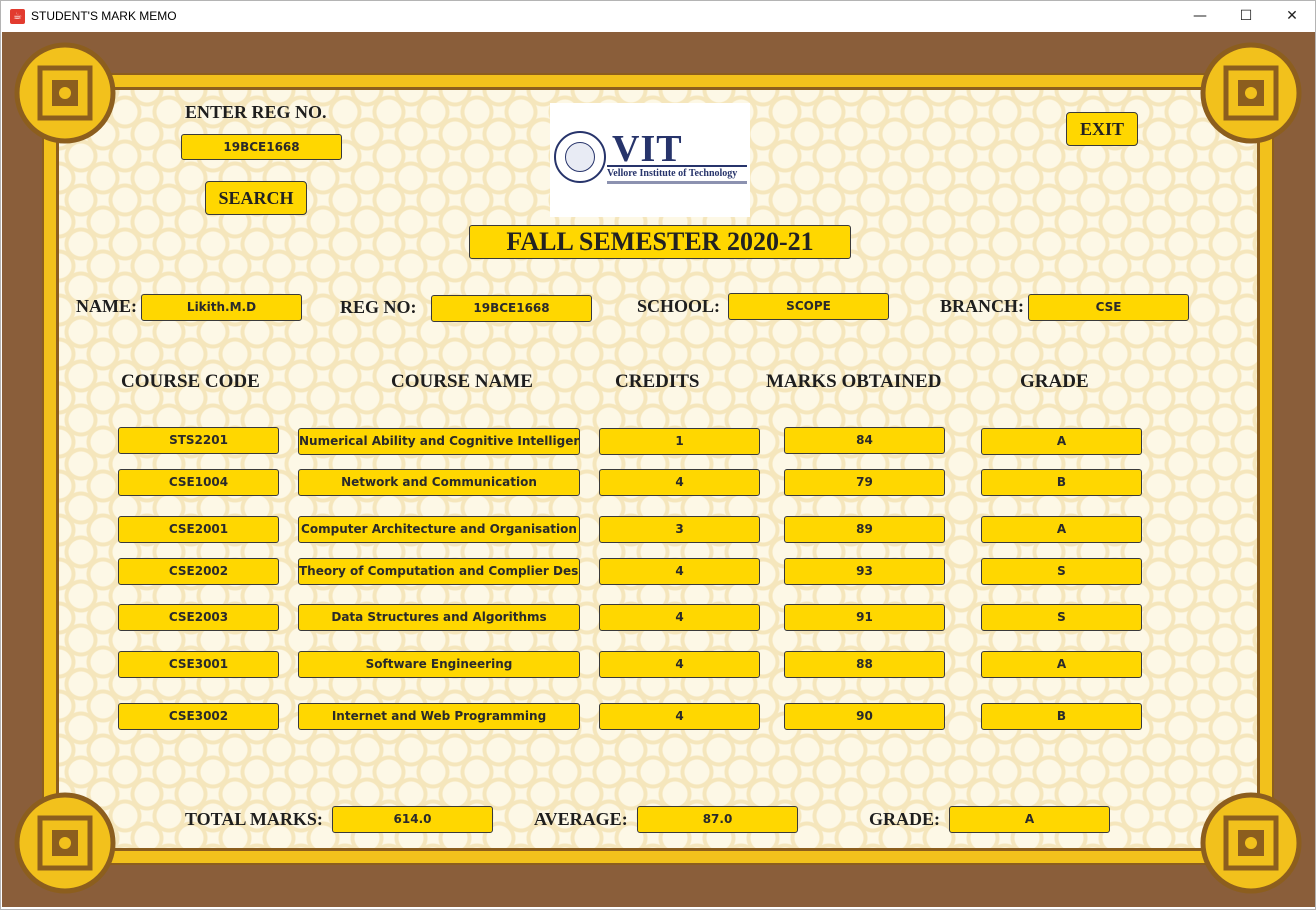  Describe the element at coordinates (511, 308) in the screenshot. I see `regno-field: 19BCE1668` at that location.